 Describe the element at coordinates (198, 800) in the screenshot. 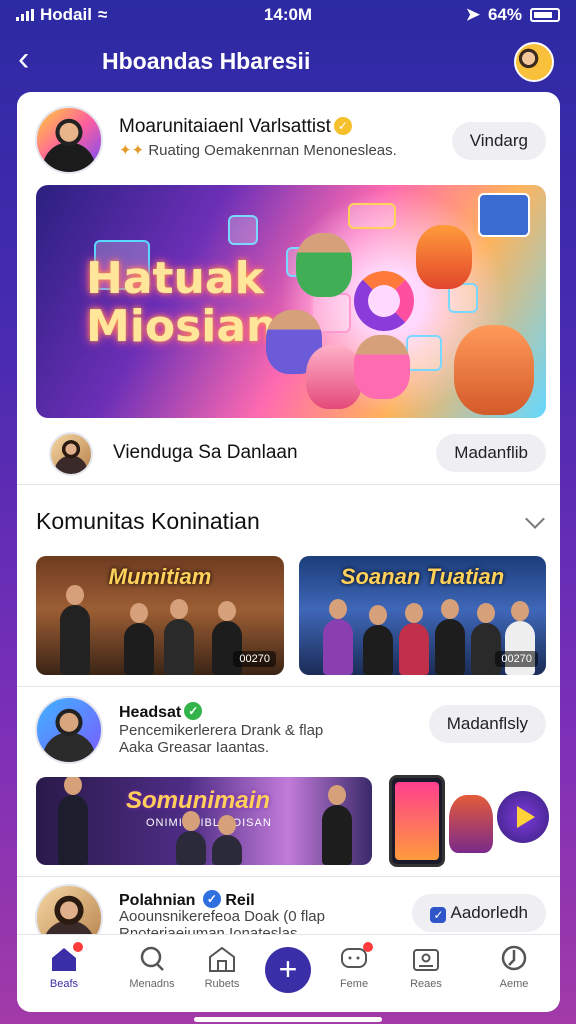

I see `banner-title: Somunimain` at that location.